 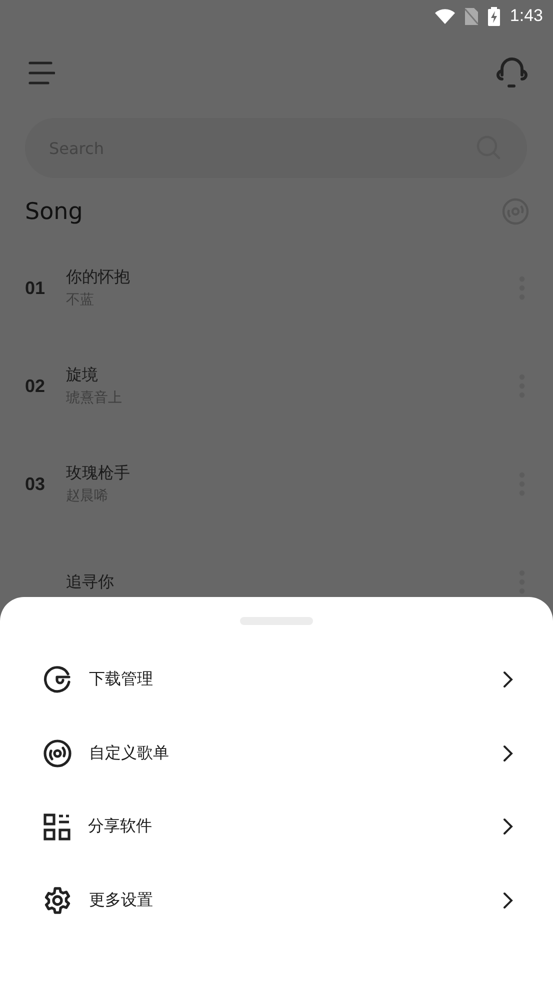 I want to click on menu-icon, so click(x=41, y=73).